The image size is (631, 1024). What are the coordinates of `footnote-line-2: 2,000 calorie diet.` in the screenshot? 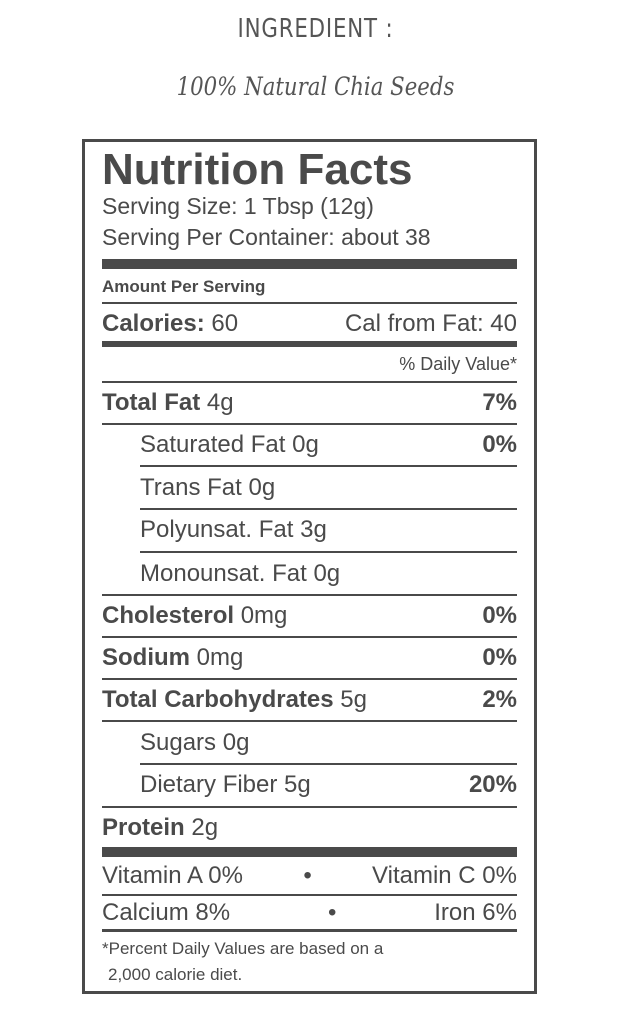 It's located at (175, 974).